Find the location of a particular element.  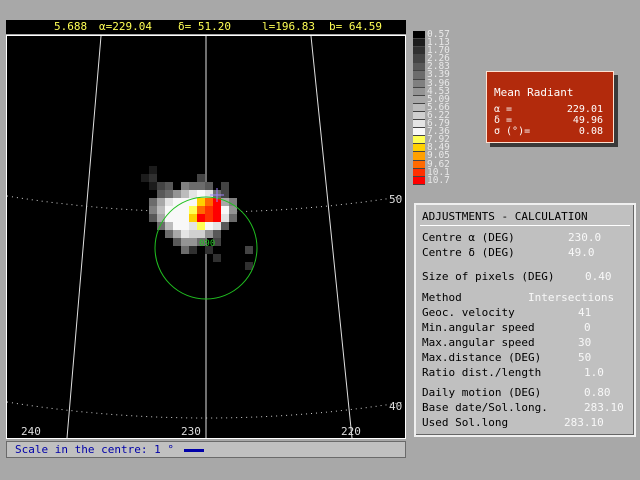

green-label: 090 is located at coordinates (207, 244).